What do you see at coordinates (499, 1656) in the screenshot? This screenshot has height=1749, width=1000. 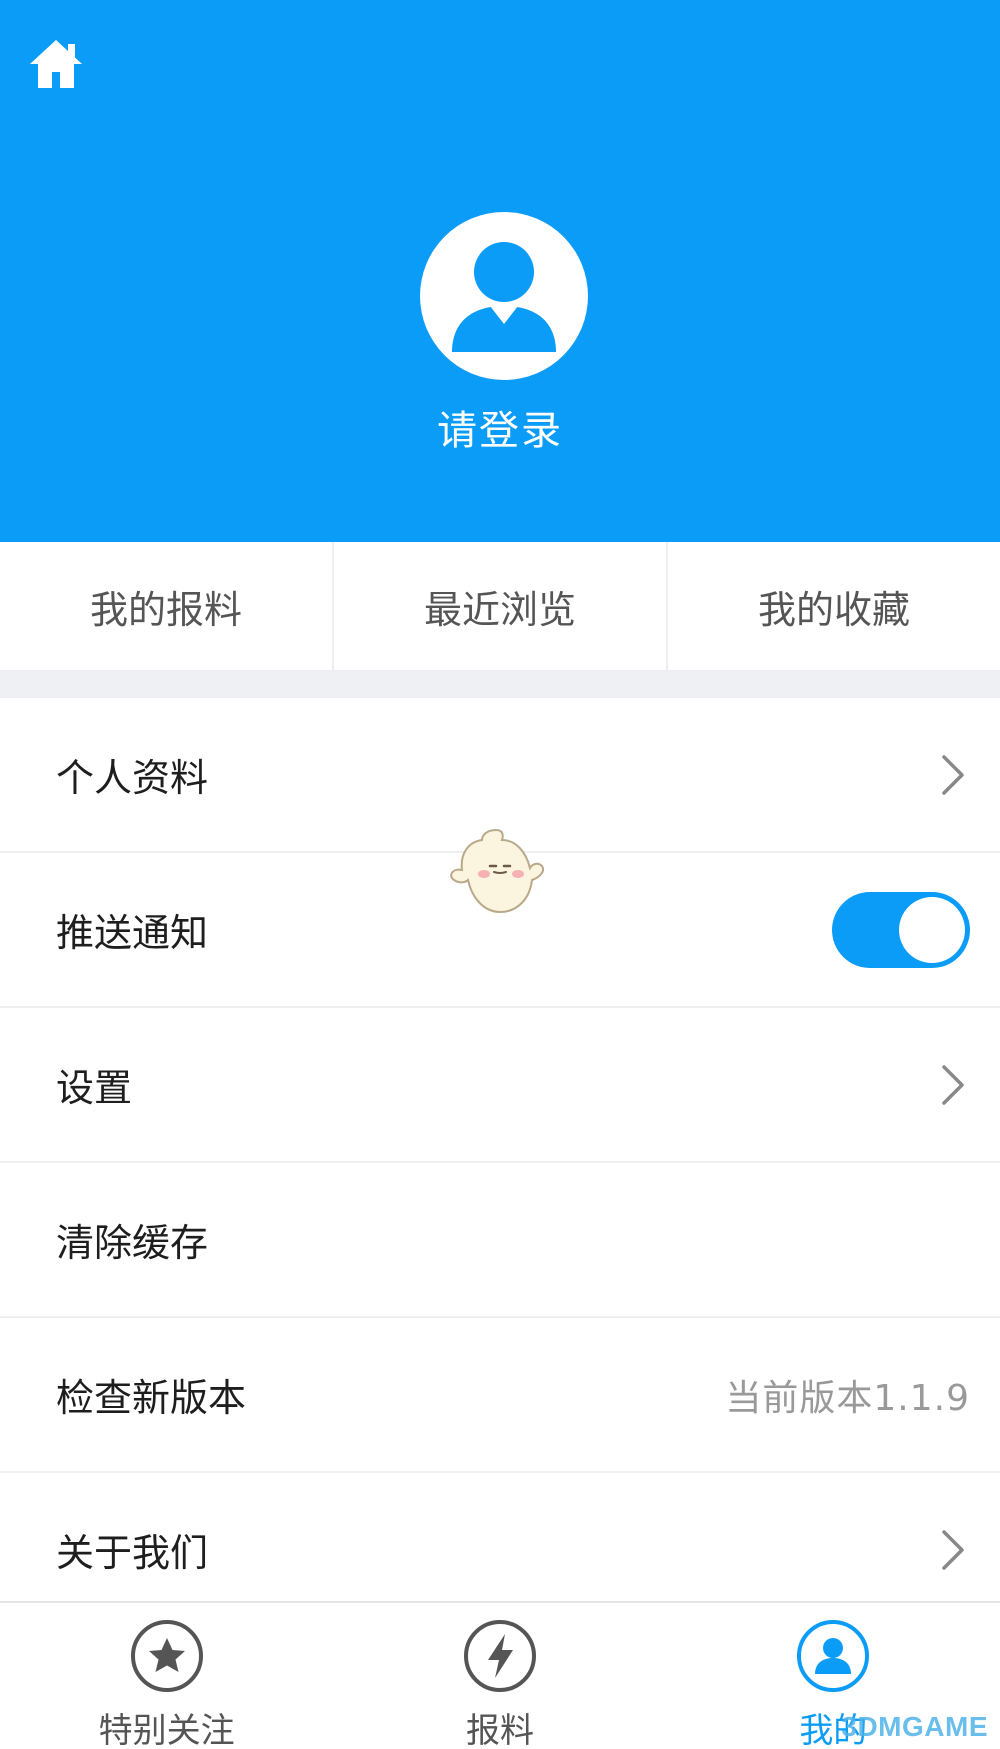 I see `lightning-icon` at bounding box center [499, 1656].